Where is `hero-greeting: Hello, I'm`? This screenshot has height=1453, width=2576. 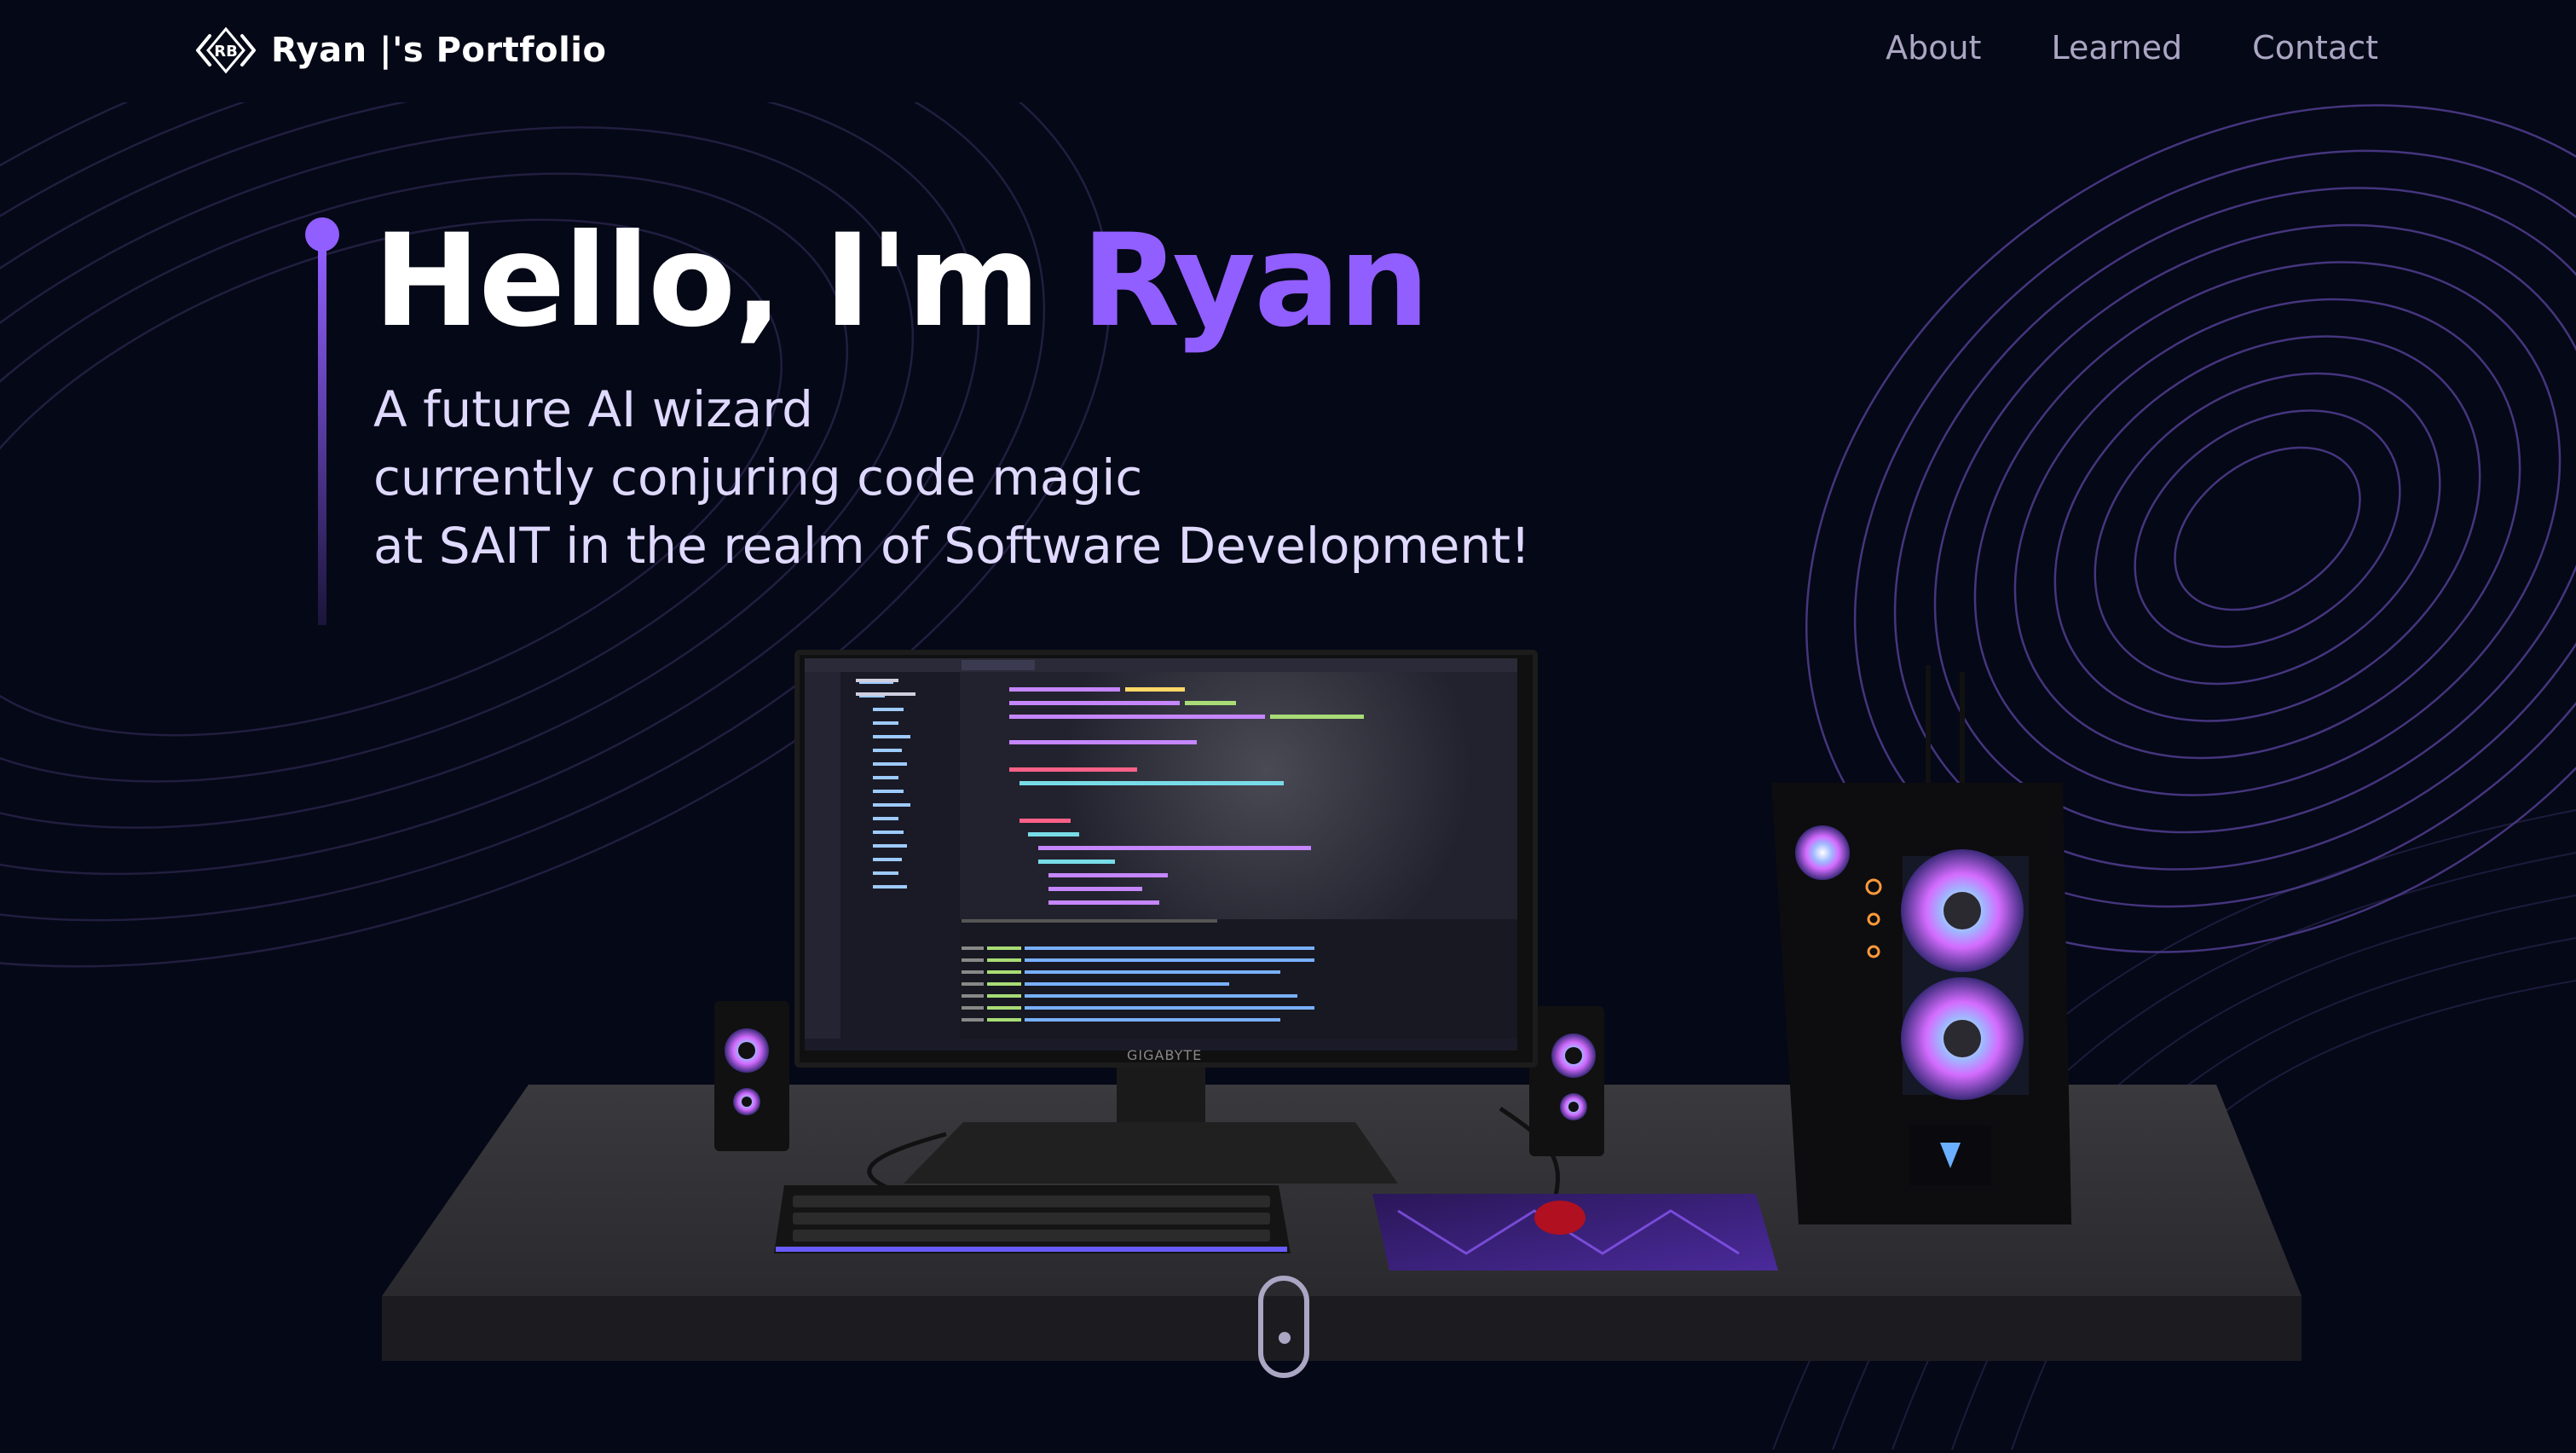 hero-greeting: Hello, I'm is located at coordinates (706, 282).